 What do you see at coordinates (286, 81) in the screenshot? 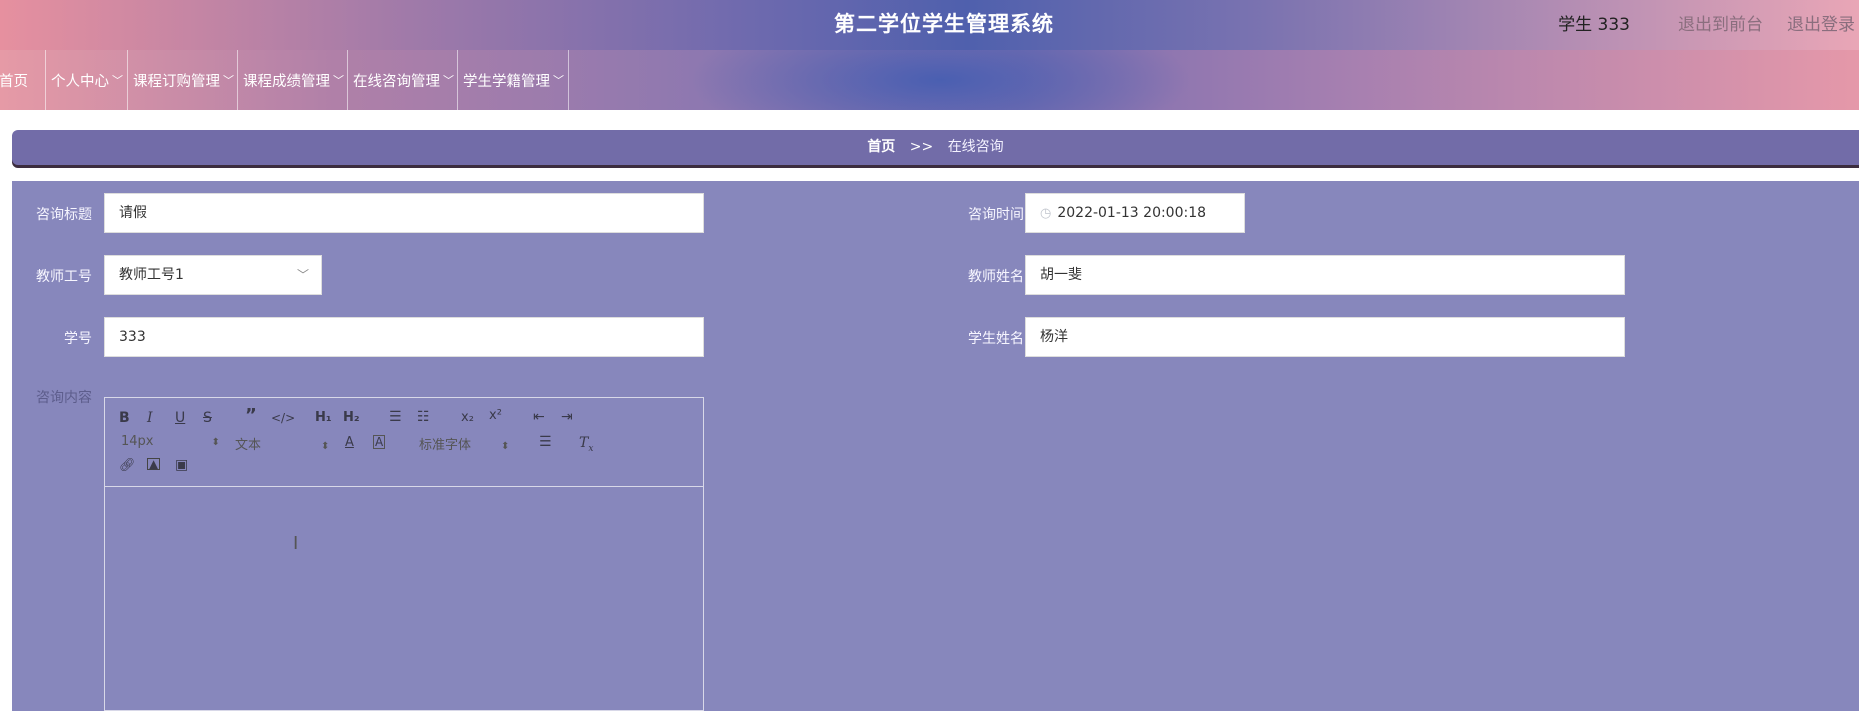
I see `nav-label: 课程成绩管理` at bounding box center [286, 81].